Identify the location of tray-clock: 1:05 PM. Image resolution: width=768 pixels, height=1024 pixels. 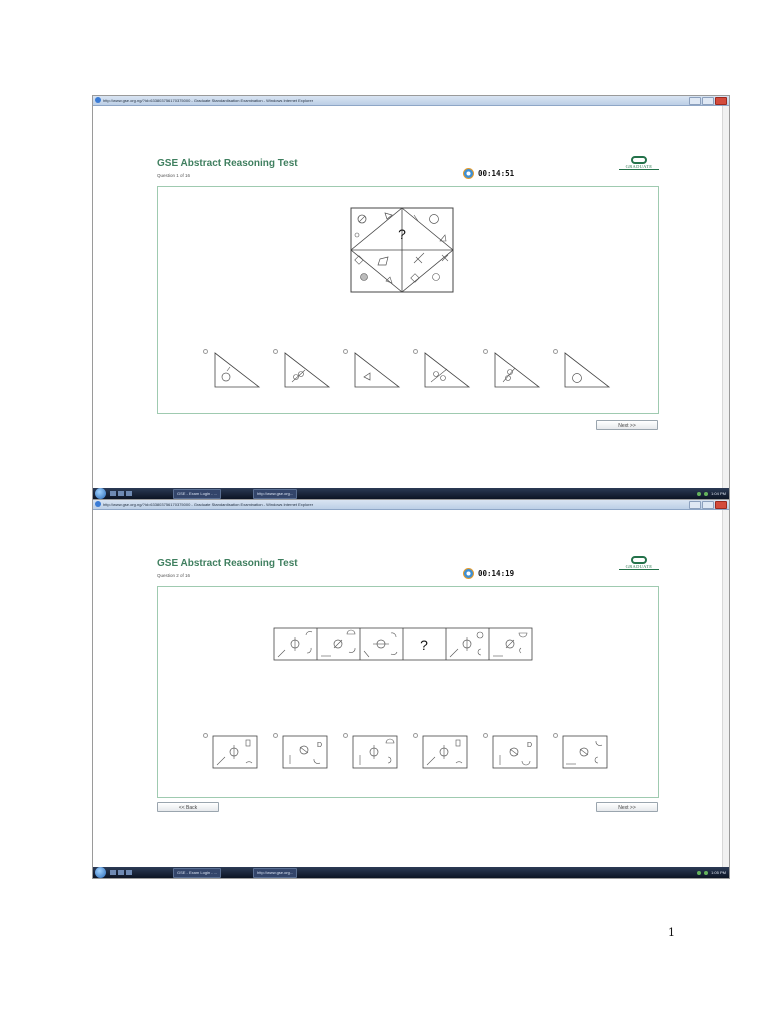
(718, 872).